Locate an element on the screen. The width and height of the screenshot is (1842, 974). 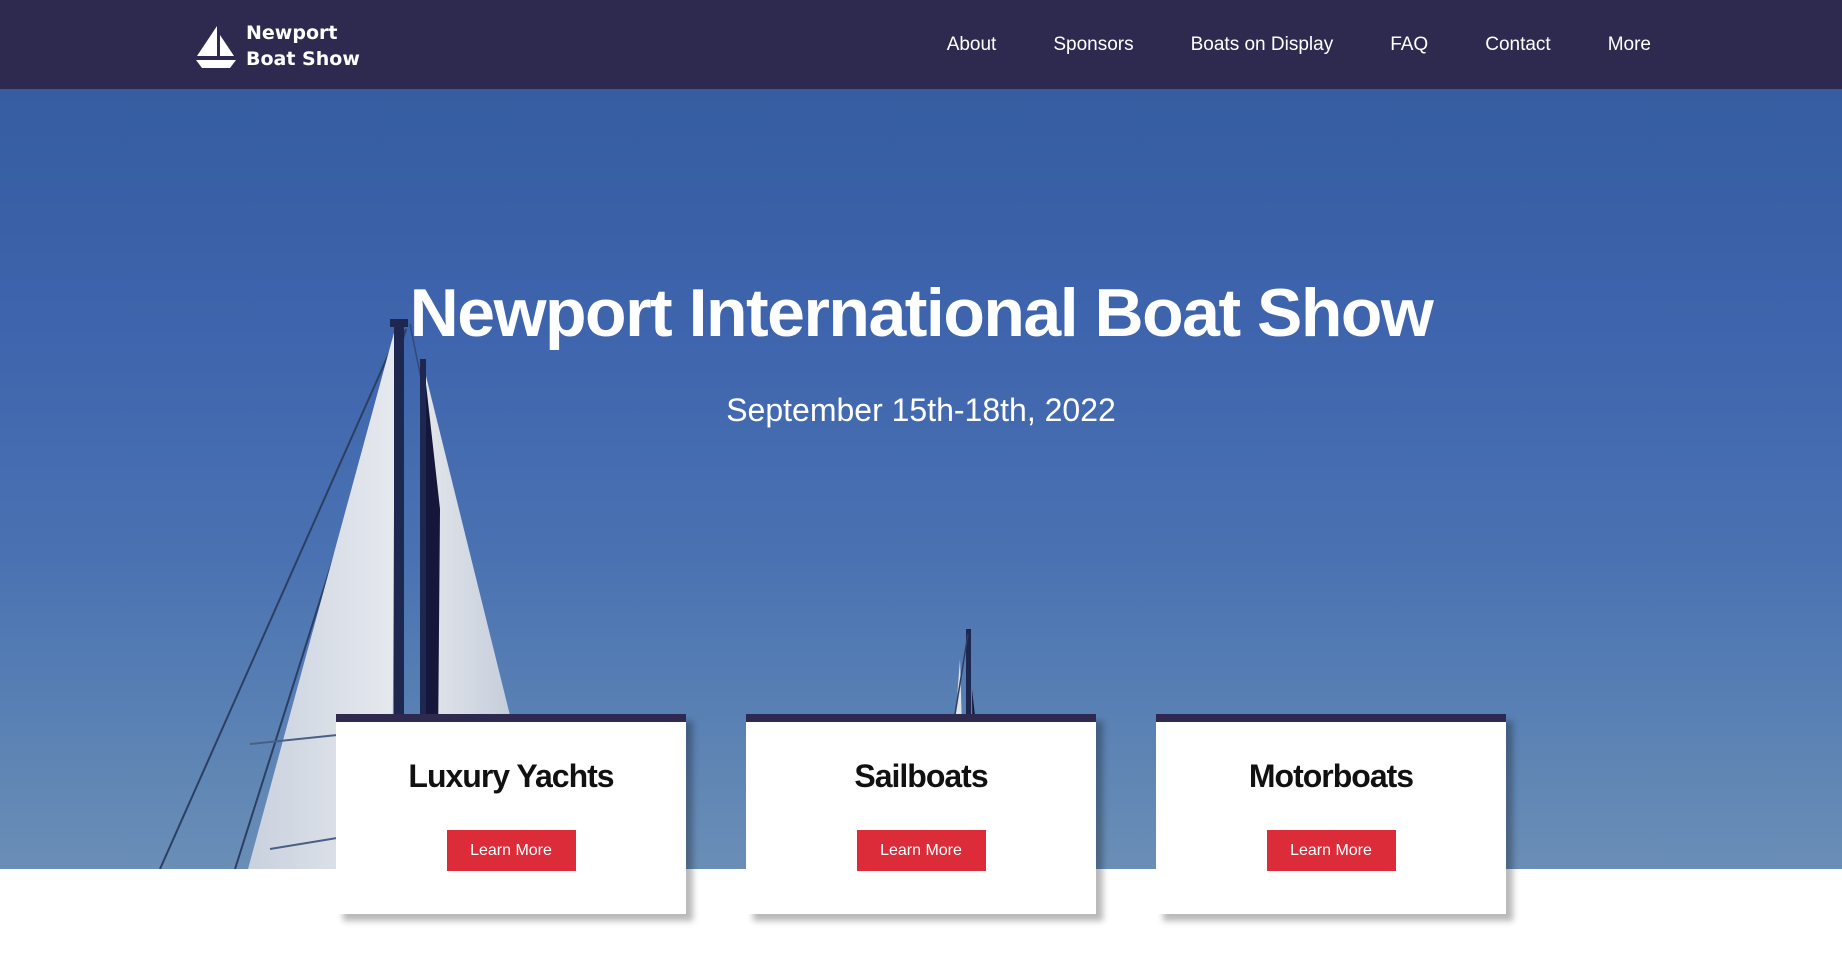
logo-line-1: Newport is located at coordinates (292, 33).